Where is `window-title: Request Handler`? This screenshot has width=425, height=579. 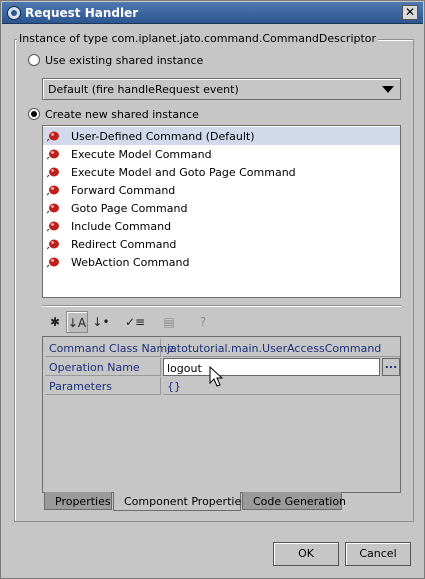
window-title: Request Handler is located at coordinates (82, 13).